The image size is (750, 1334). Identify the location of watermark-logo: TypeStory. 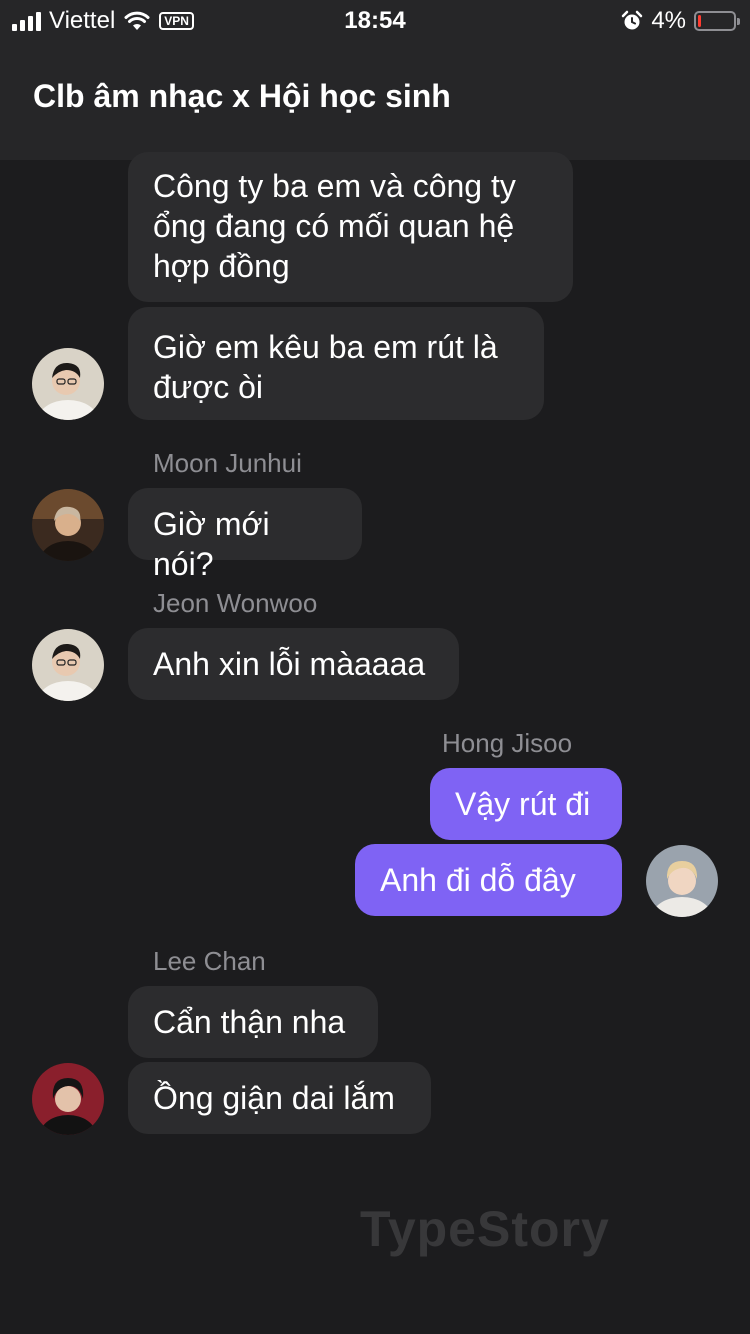
(485, 1229).